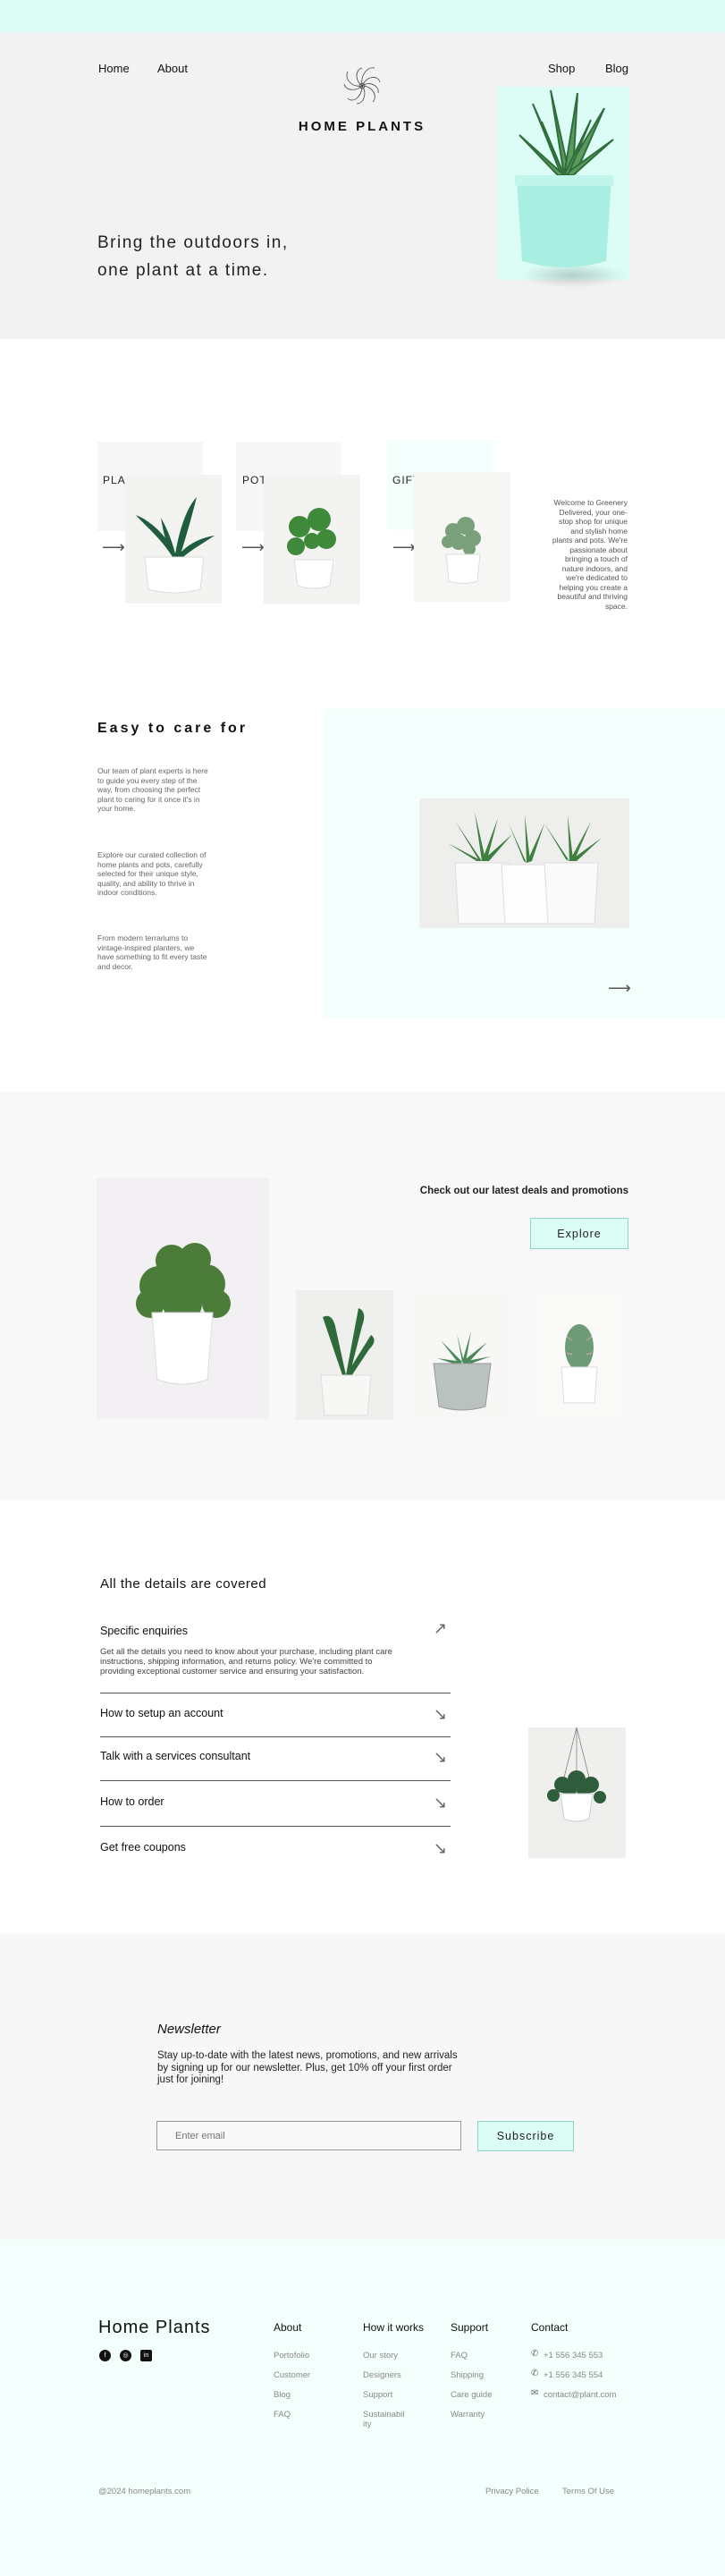 The width and height of the screenshot is (725, 2576). What do you see at coordinates (441, 1714) in the screenshot?
I see `faq-item-2-arrow-icon: ↘` at bounding box center [441, 1714].